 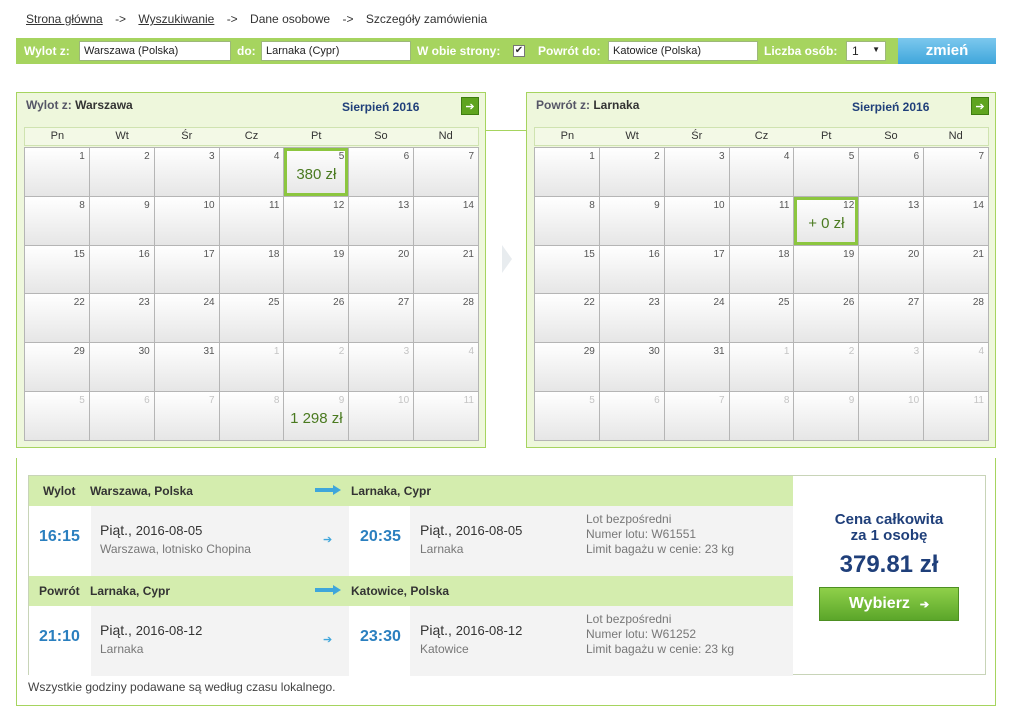 I want to click on inbound-arrival-time: 23:30, so click(x=380, y=636).